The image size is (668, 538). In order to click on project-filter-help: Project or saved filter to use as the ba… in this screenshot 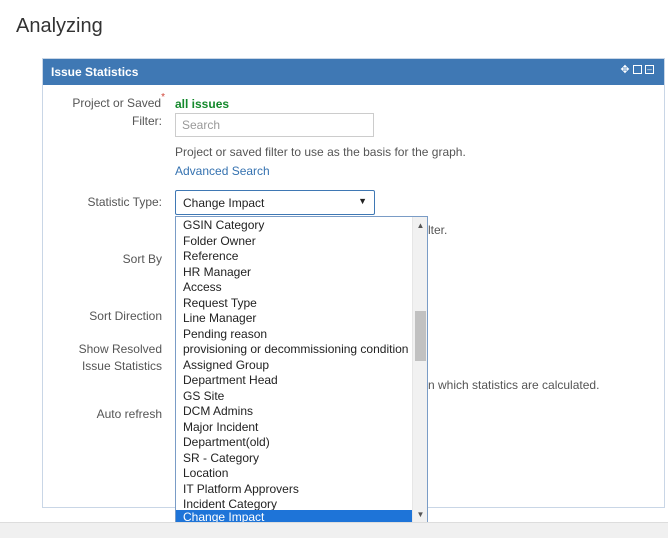, I will do `click(320, 152)`.